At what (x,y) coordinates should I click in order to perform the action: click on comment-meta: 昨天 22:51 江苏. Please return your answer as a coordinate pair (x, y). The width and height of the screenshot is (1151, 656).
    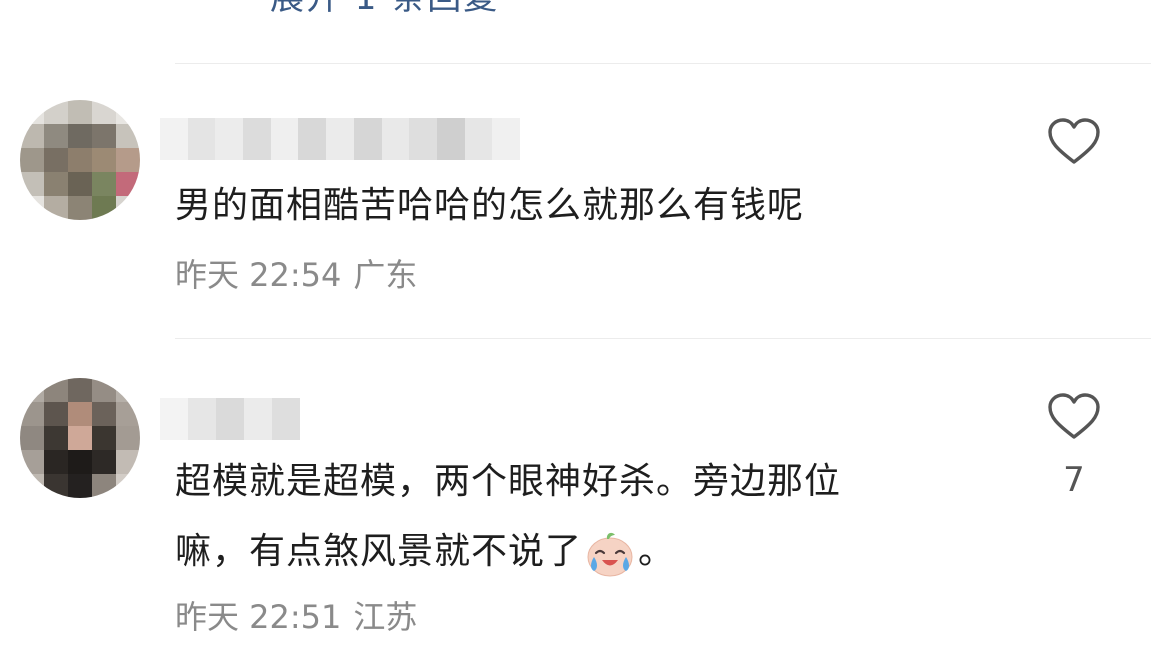
    Looking at the image, I should click on (296, 617).